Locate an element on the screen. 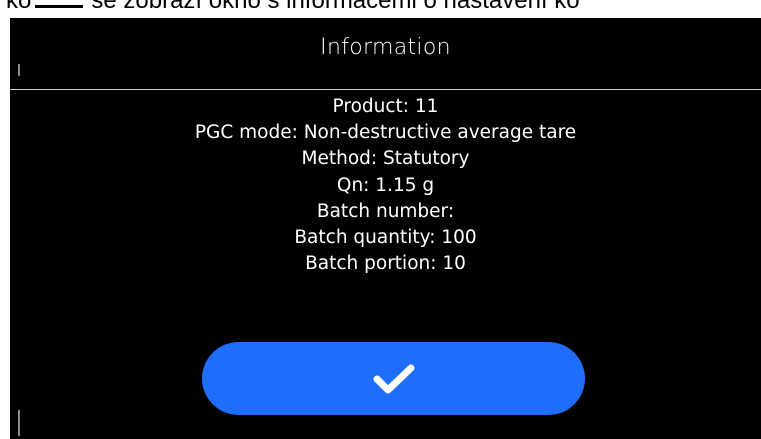 Image resolution: width=761 pixels, height=439 pixels. dialog-title: Information is located at coordinates (385, 47).